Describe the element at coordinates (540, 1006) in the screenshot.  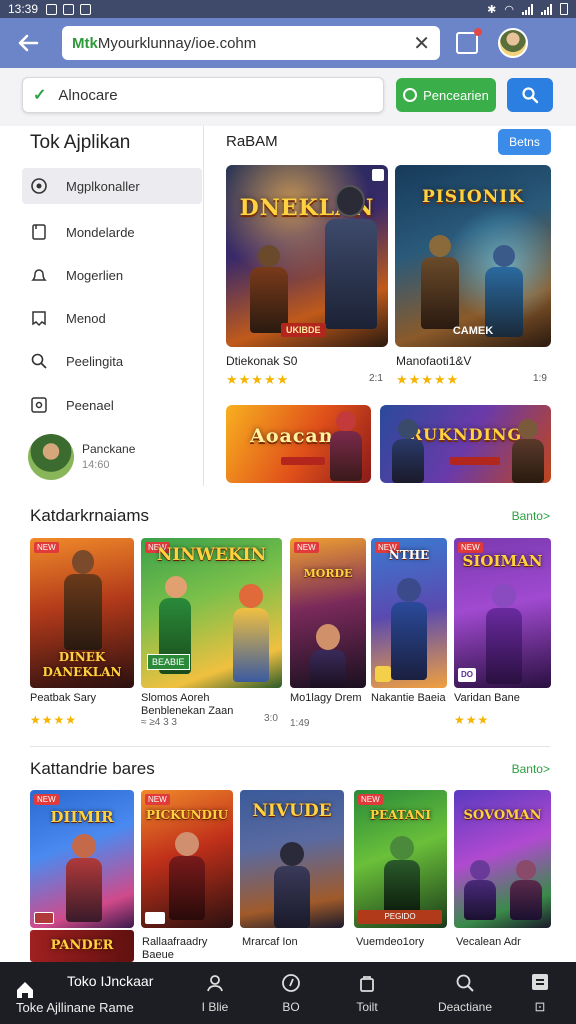
I see `menu-grid-icon: ⊡` at that location.